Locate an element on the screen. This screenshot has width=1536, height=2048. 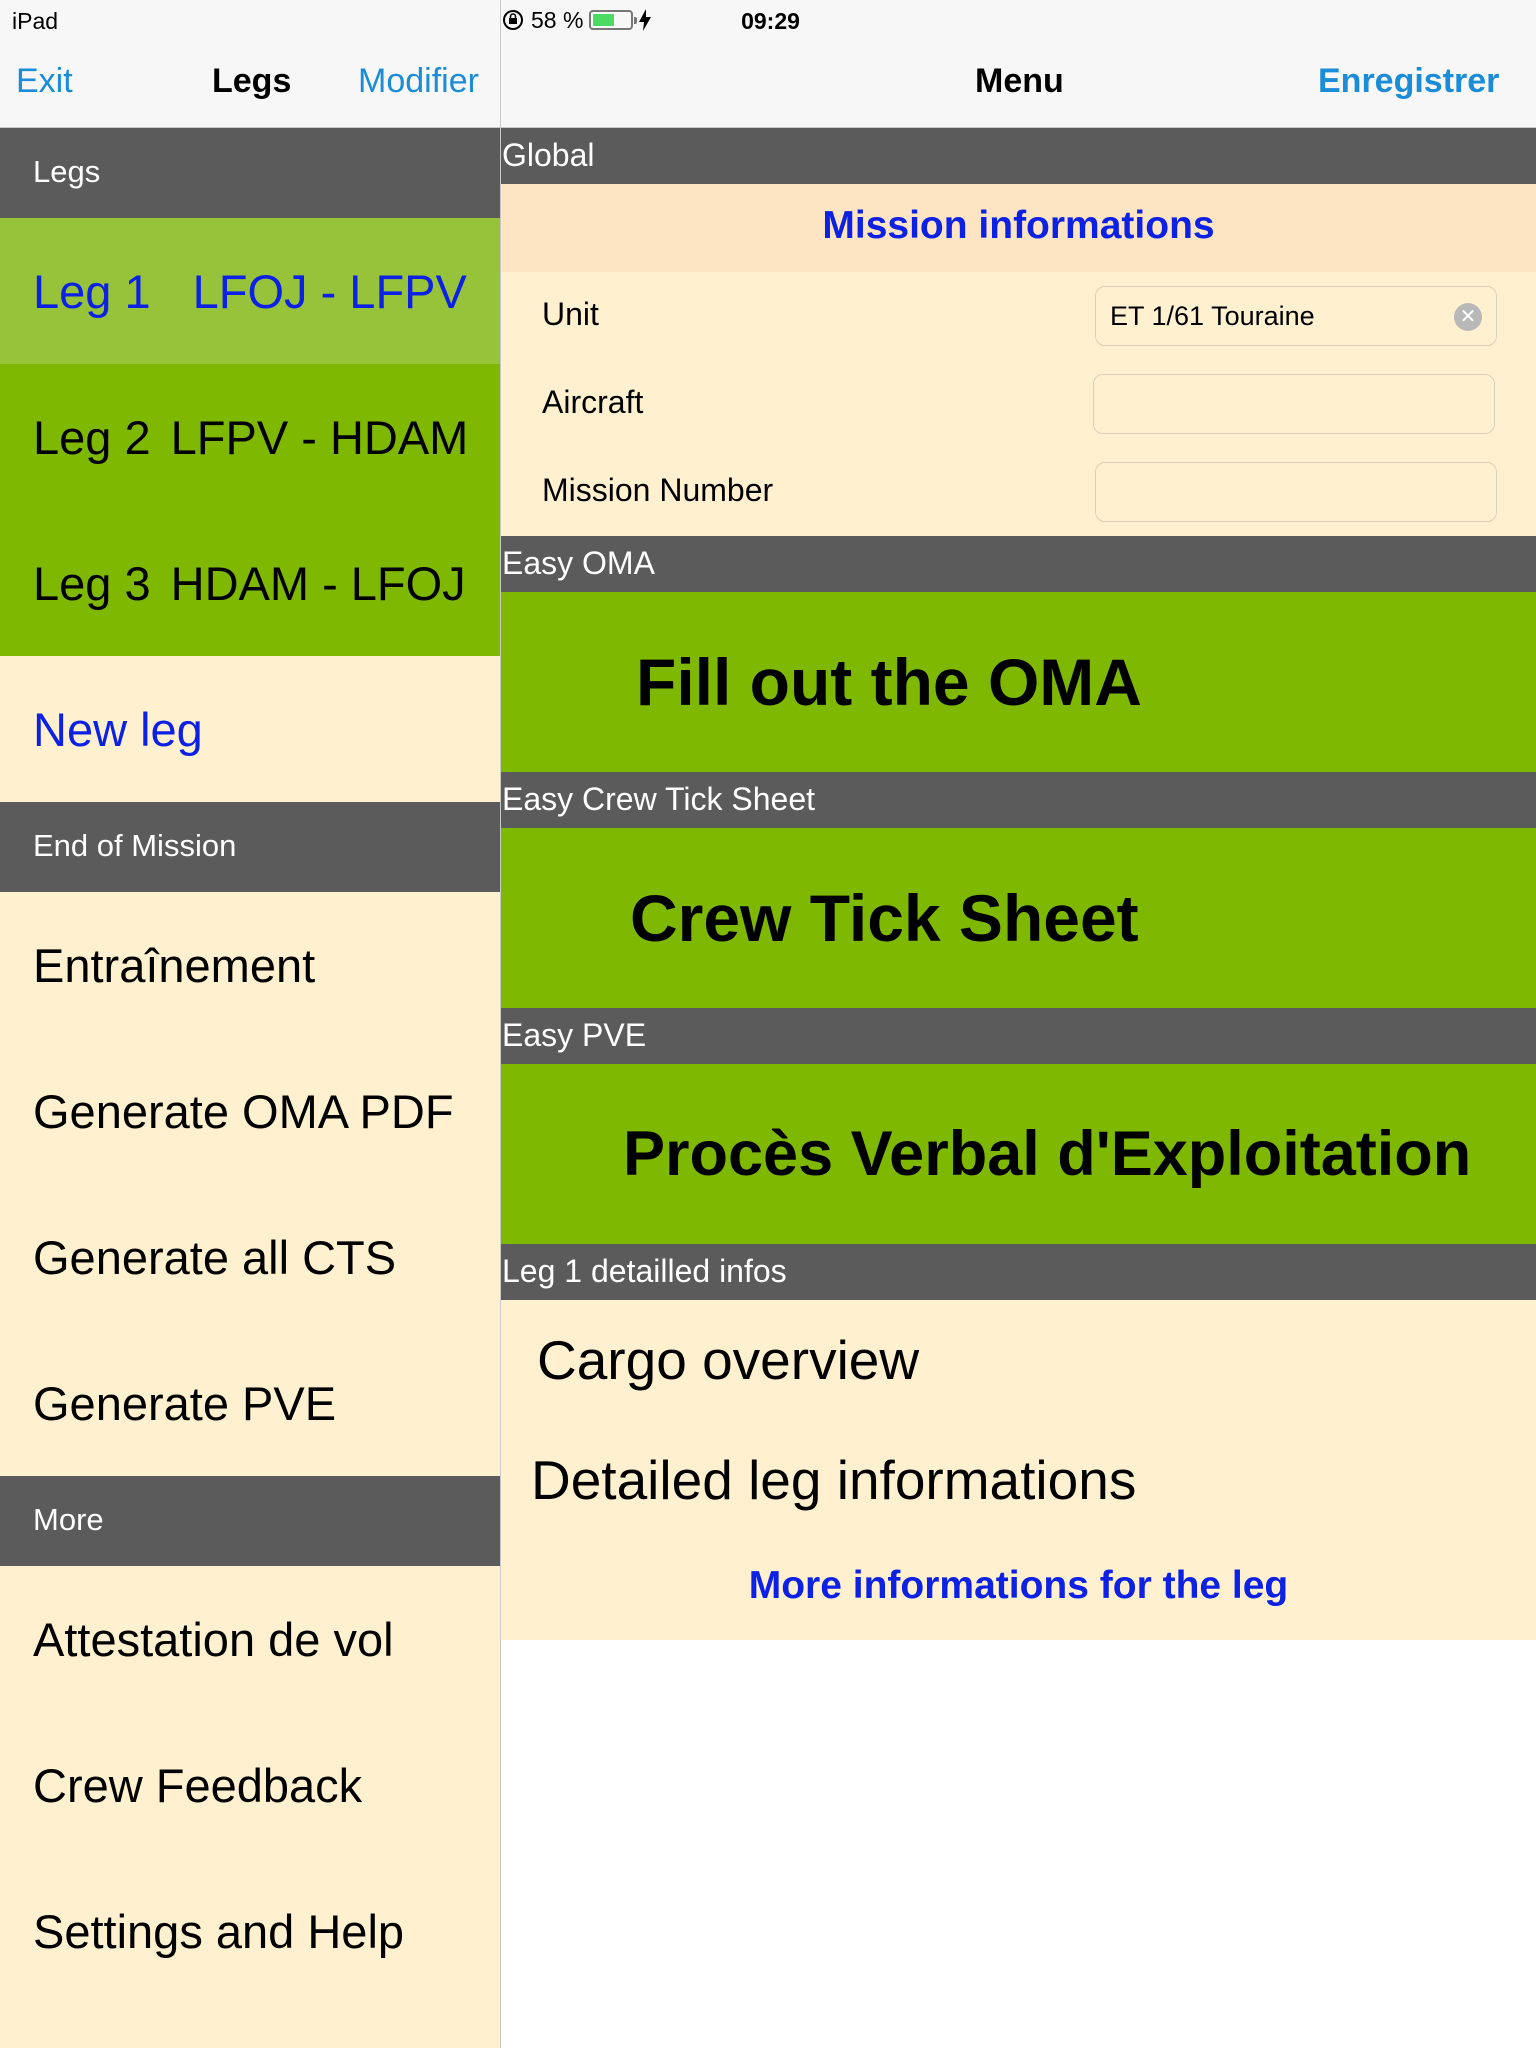
leg-row-1: Leg 1 LFOJ - LFPV is located at coordinates (250, 291).